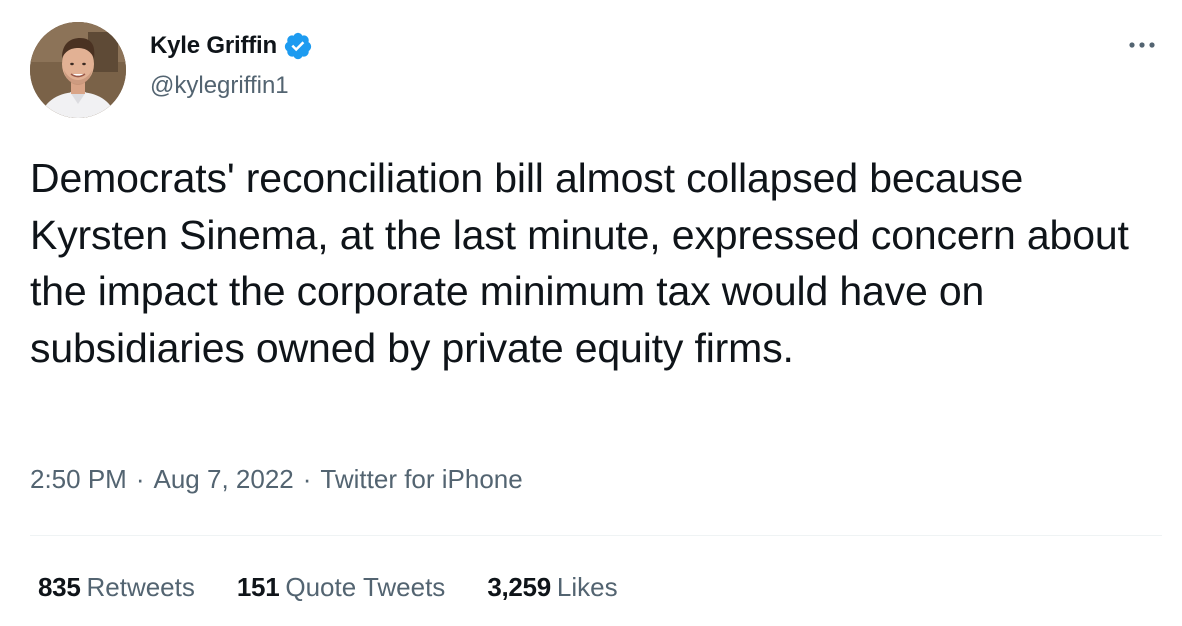 This screenshot has width=1182, height=626. I want to click on likes-label: Likes, so click(587, 587).